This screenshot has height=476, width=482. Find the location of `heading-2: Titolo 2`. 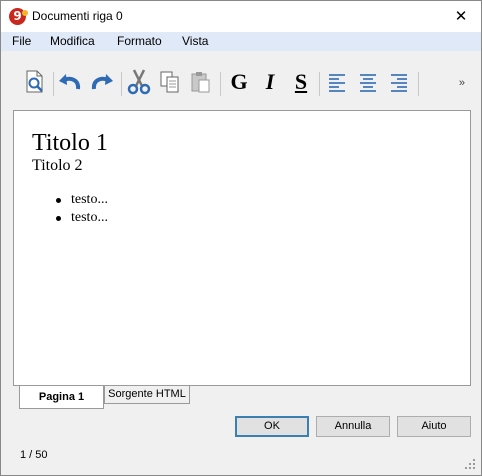

heading-2: Titolo 2 is located at coordinates (57, 165).